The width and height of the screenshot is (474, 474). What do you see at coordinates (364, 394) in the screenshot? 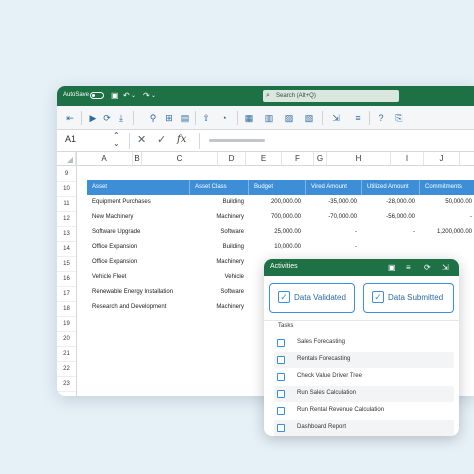
I see `task-item: Run Sales Calculation` at bounding box center [364, 394].